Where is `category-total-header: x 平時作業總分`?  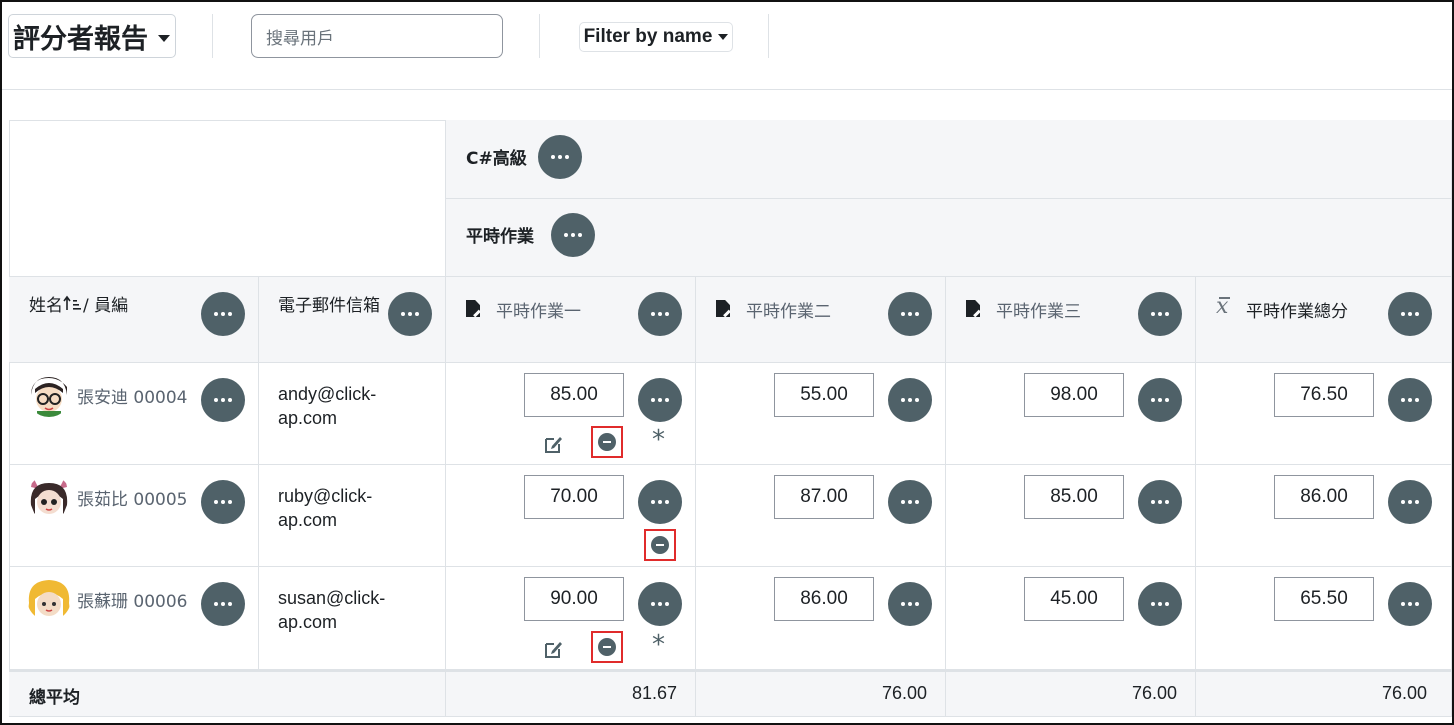
category-total-header: x 平時作業總分 is located at coordinates (1324, 320).